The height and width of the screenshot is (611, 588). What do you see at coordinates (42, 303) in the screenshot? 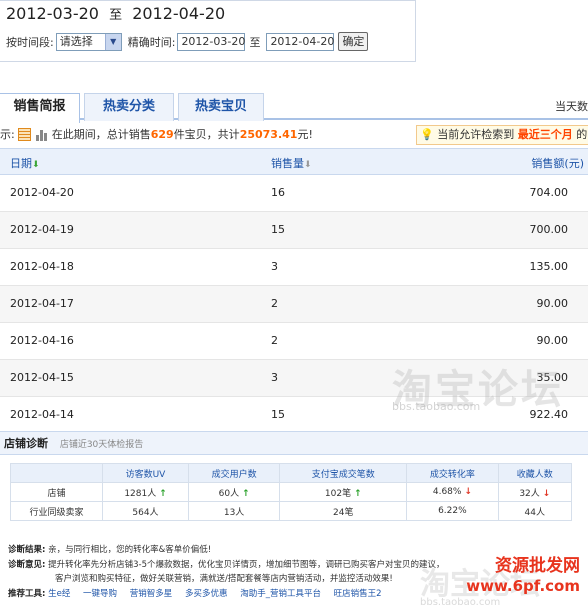
I see `cell-date: 2012-04-17` at bounding box center [42, 303].